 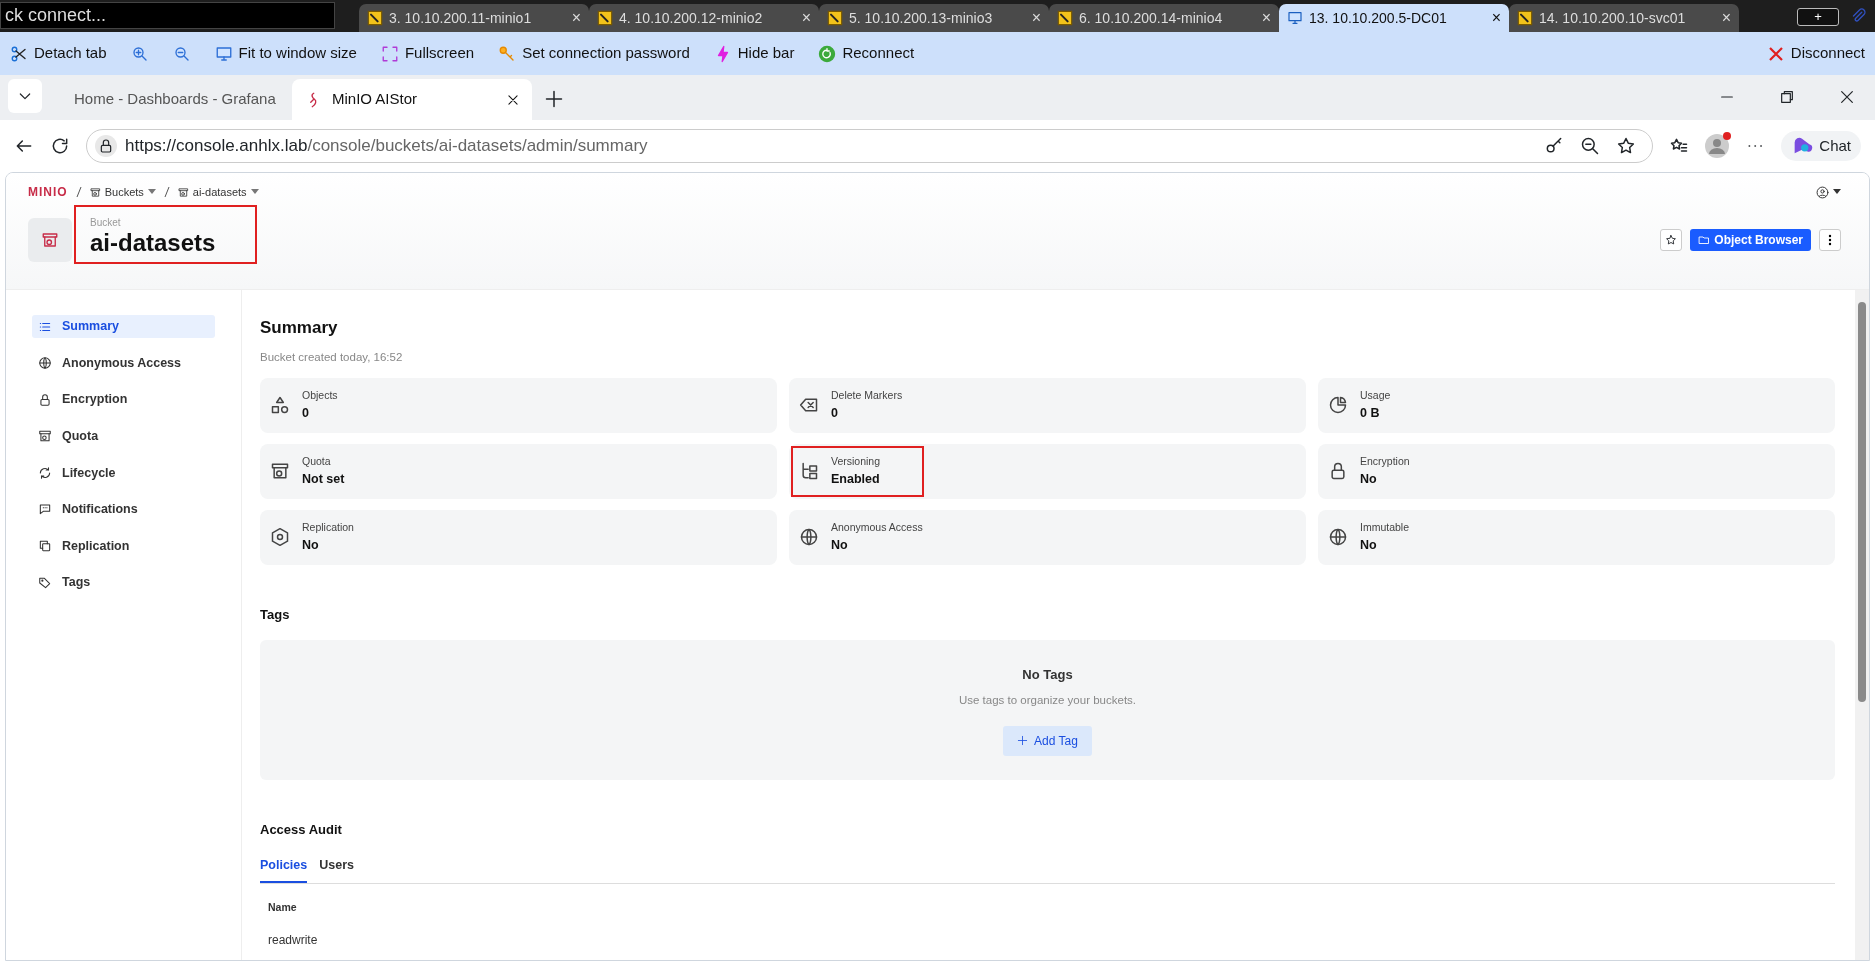 I want to click on session-tab: 4. 10.10.200.12-minio2 ×, so click(x=704, y=18).